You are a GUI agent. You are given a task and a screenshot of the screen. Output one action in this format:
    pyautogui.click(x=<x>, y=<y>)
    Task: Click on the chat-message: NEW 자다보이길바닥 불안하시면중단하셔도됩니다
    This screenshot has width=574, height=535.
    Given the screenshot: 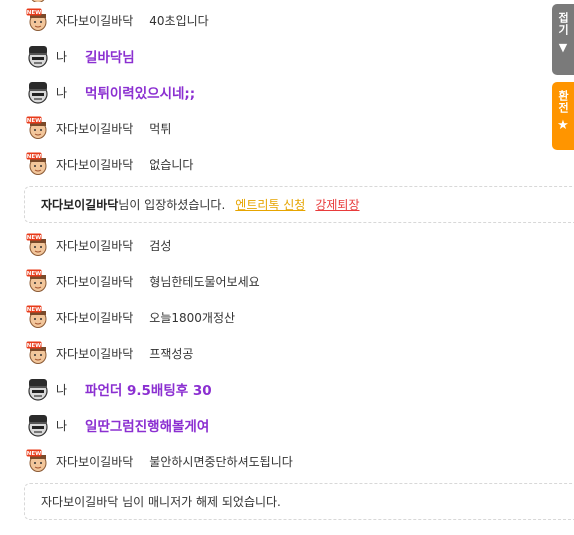 What is the action you would take?
    pyautogui.click(x=287, y=461)
    